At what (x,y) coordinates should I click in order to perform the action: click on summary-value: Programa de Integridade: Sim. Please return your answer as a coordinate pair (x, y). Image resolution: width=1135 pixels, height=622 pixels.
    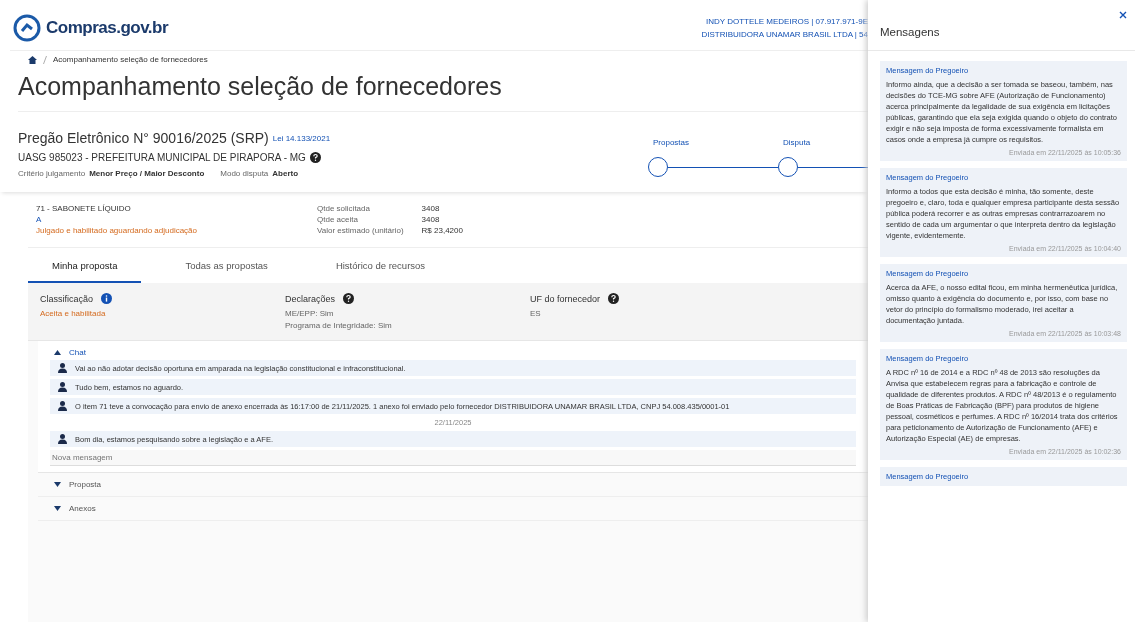
    Looking at the image, I should click on (339, 325).